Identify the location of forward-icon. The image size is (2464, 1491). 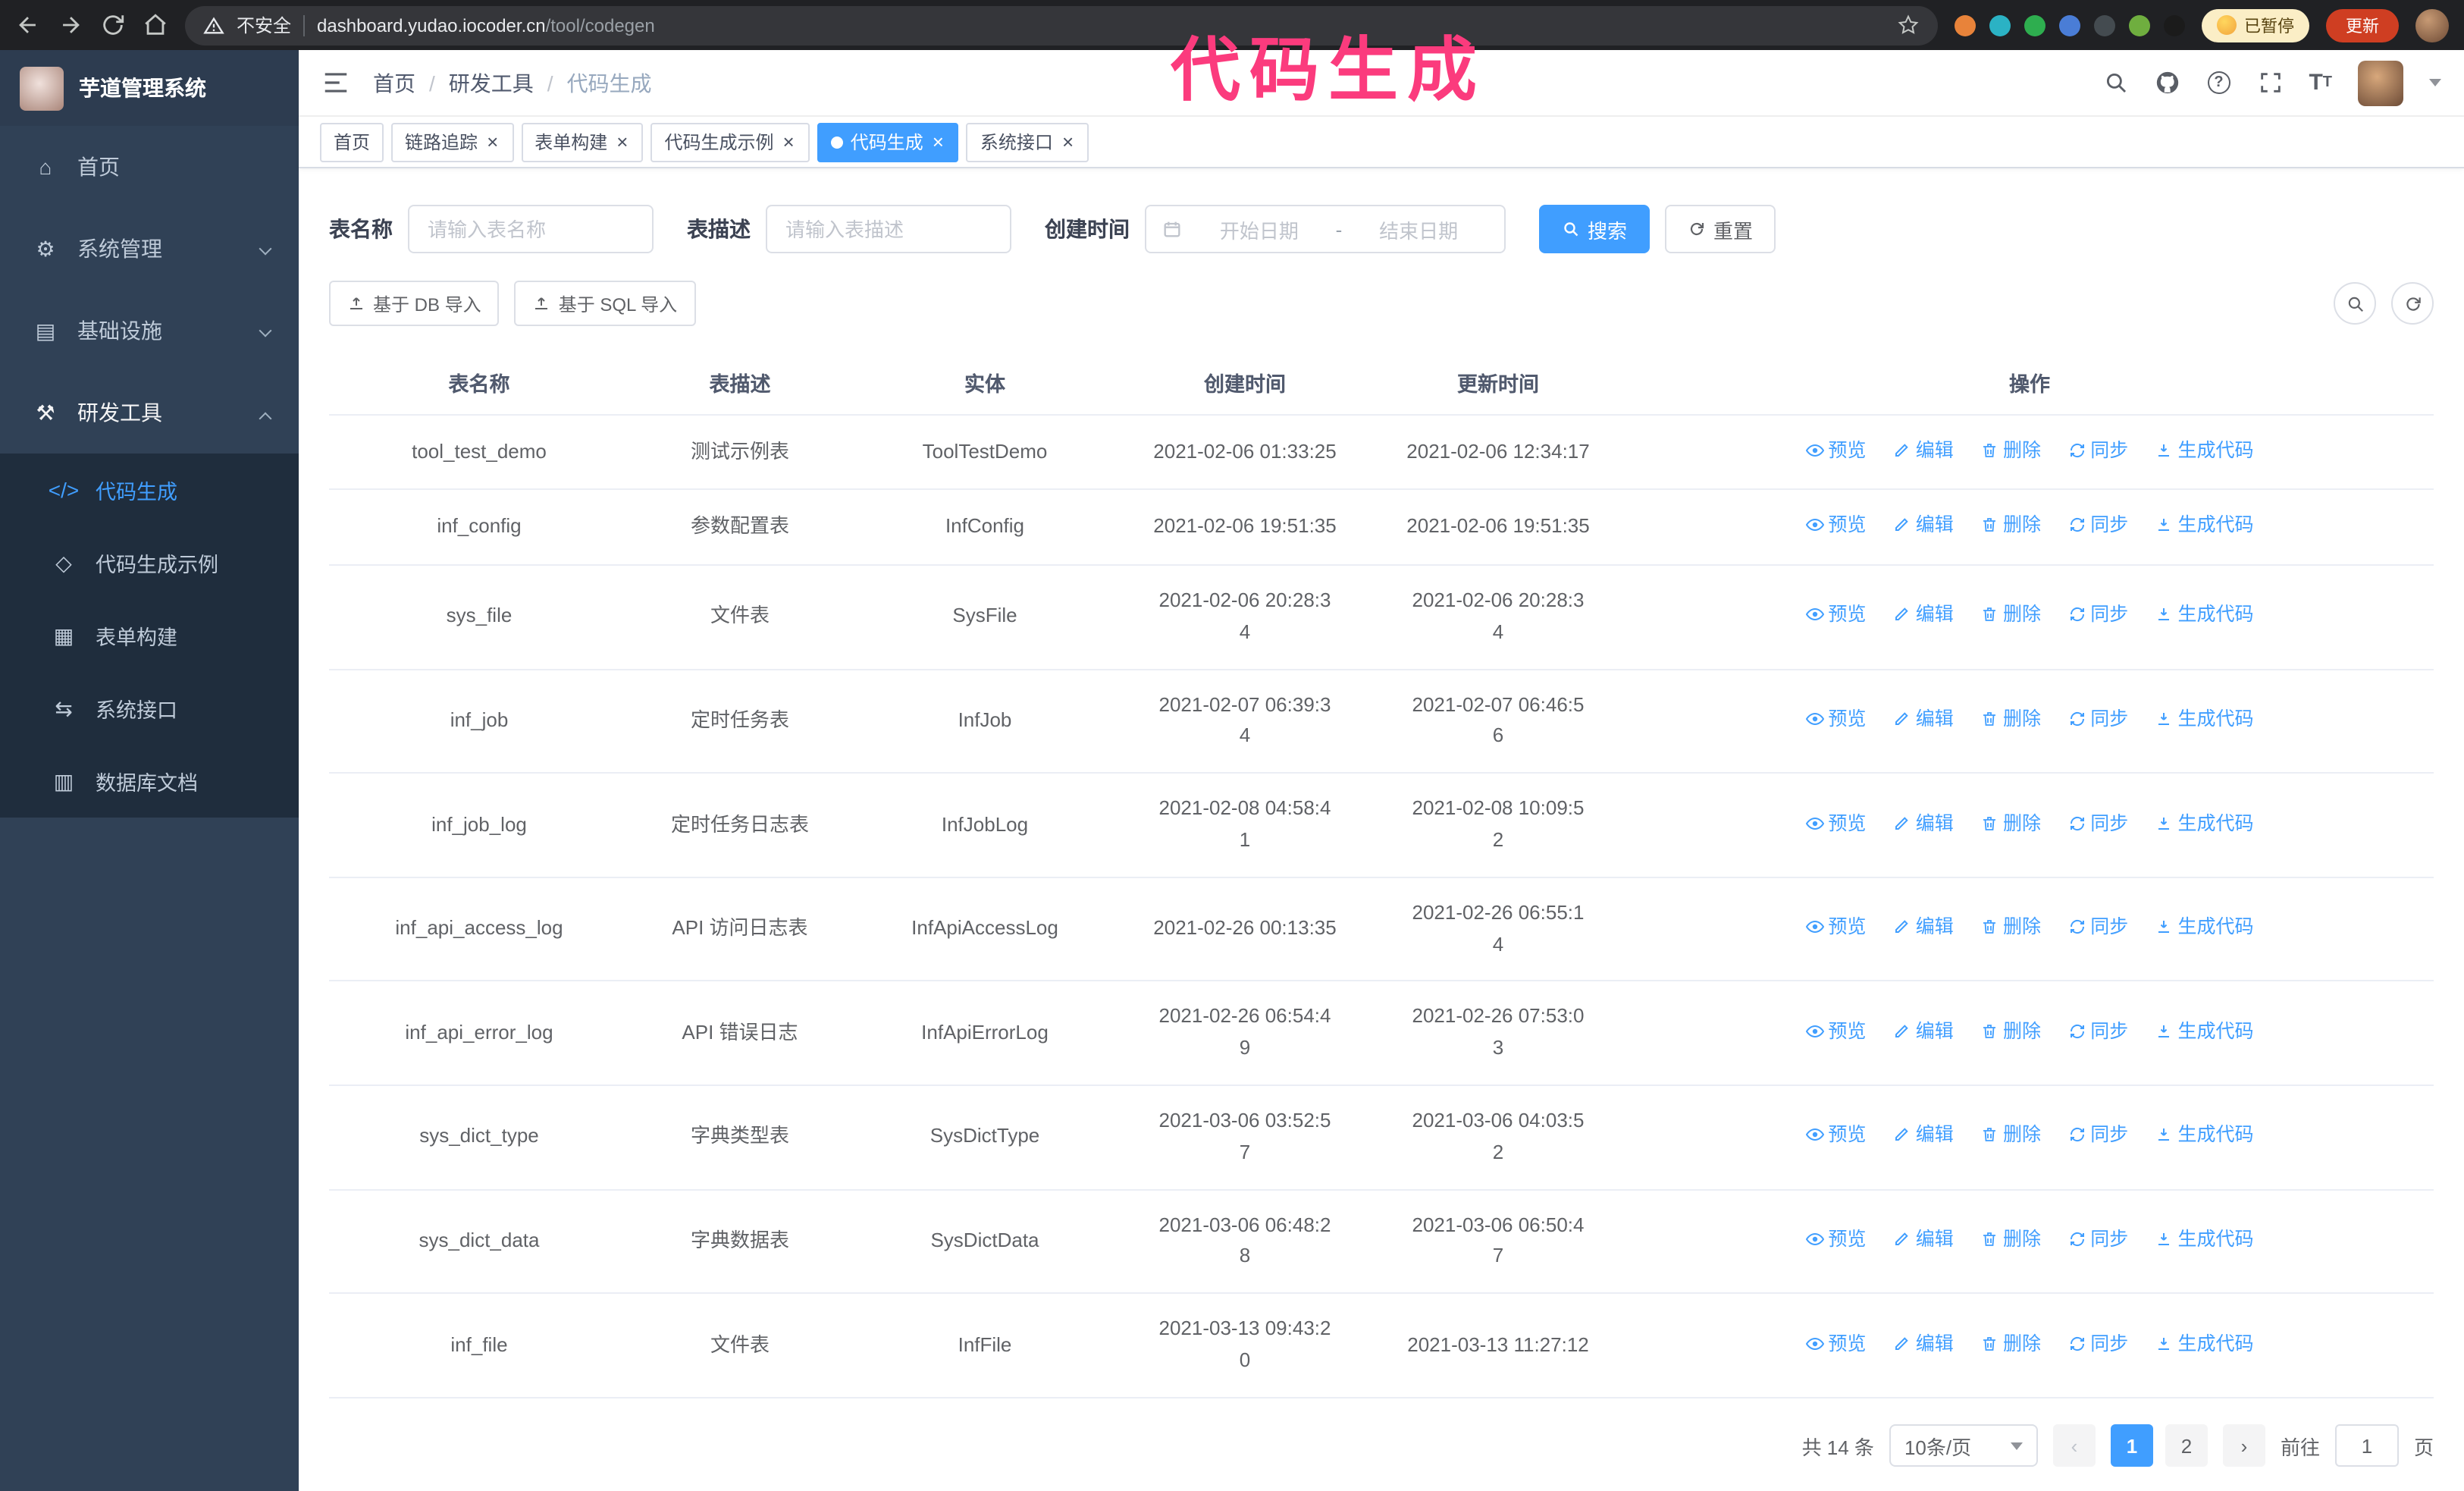
(70, 25).